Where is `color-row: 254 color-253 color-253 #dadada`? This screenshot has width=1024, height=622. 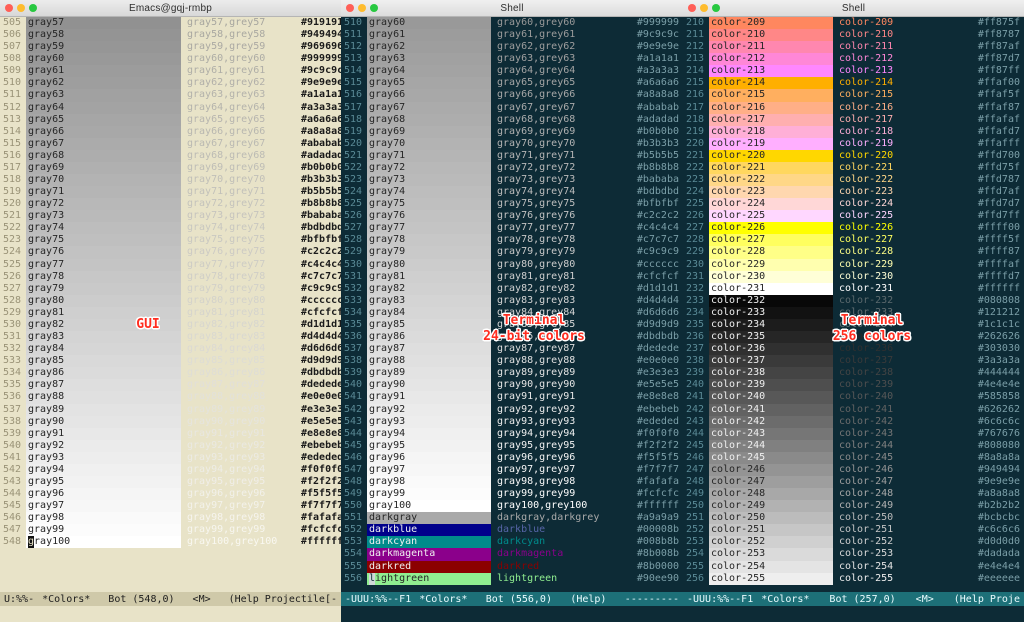
color-row: 254 color-253 color-253 #dadada is located at coordinates (853, 554).